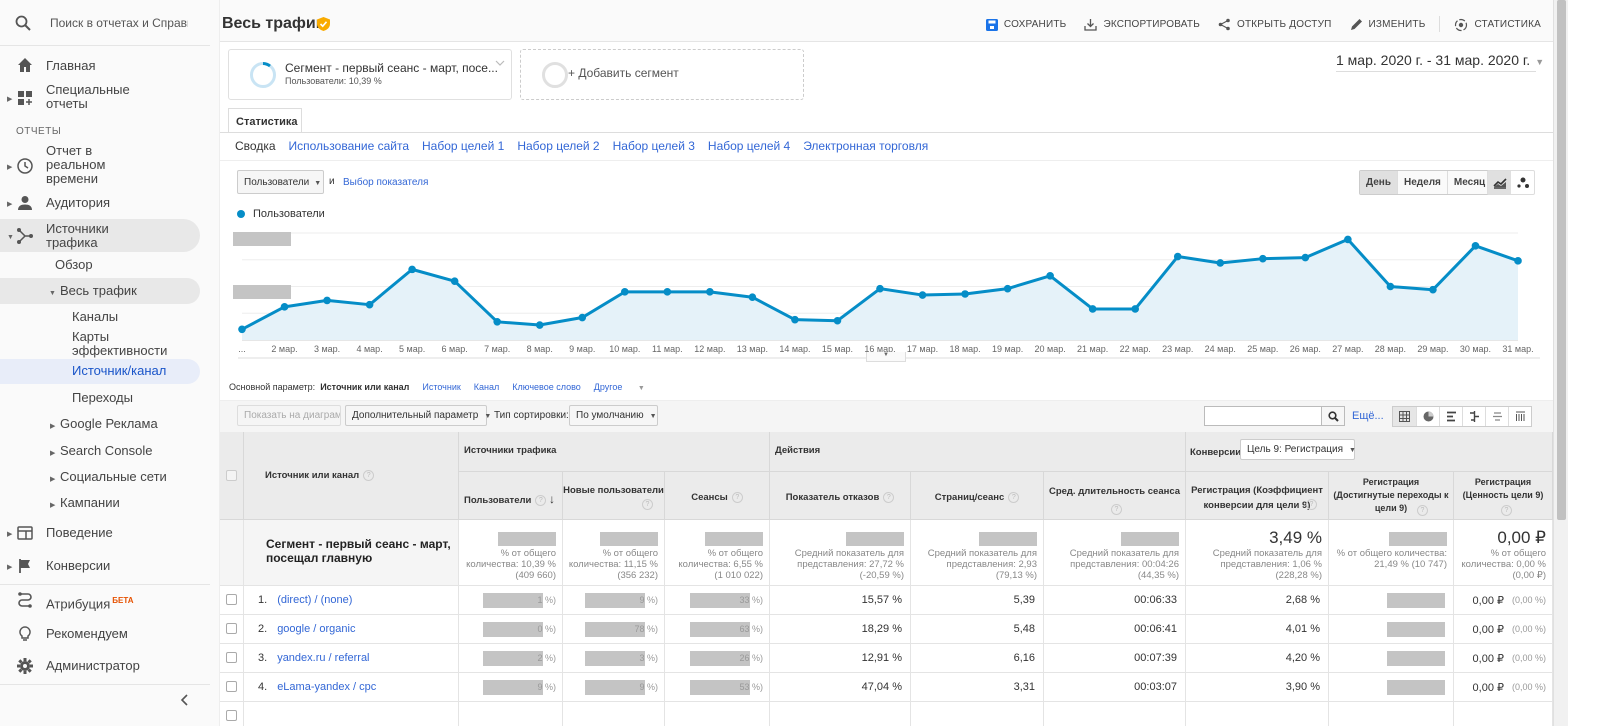 This screenshot has height=726, width=1600. I want to click on view-performance-button, so click(1450, 416).